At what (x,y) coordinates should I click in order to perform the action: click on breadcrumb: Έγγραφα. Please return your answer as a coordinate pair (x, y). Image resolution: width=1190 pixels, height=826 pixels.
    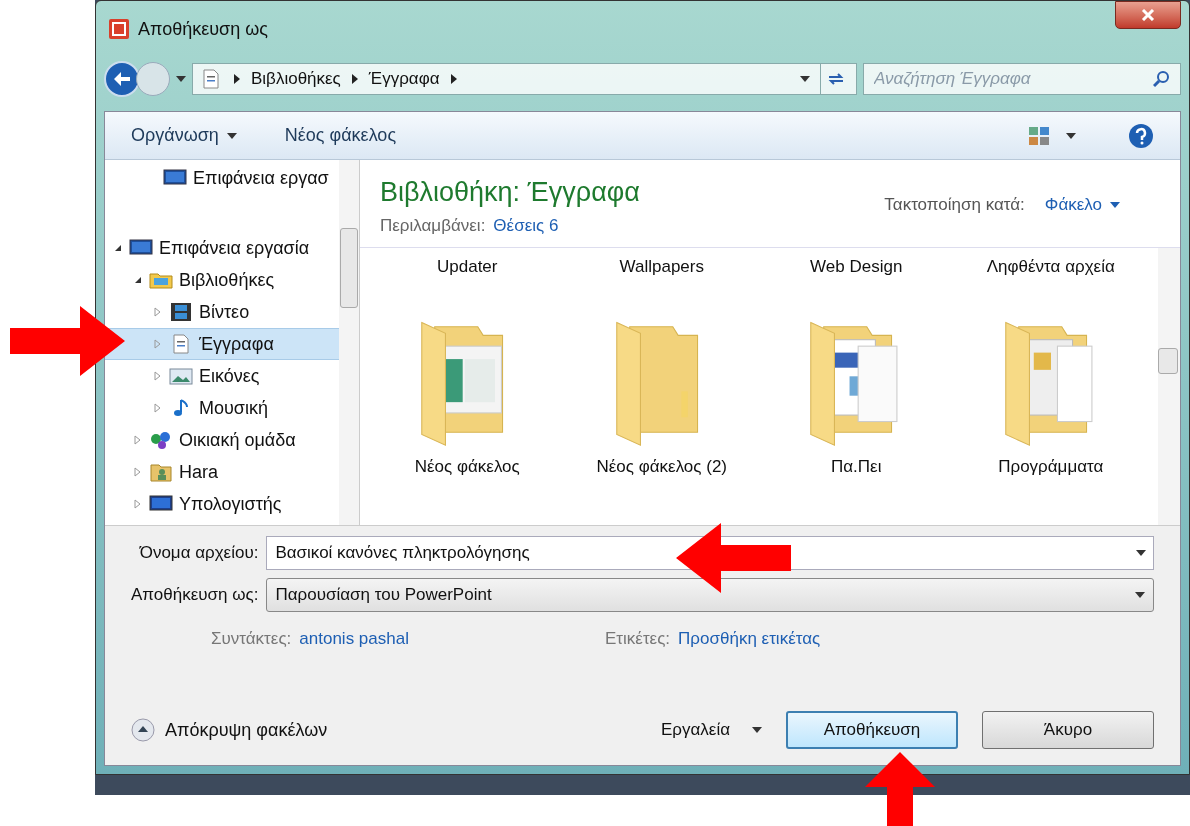
    Looking at the image, I should click on (404, 79).